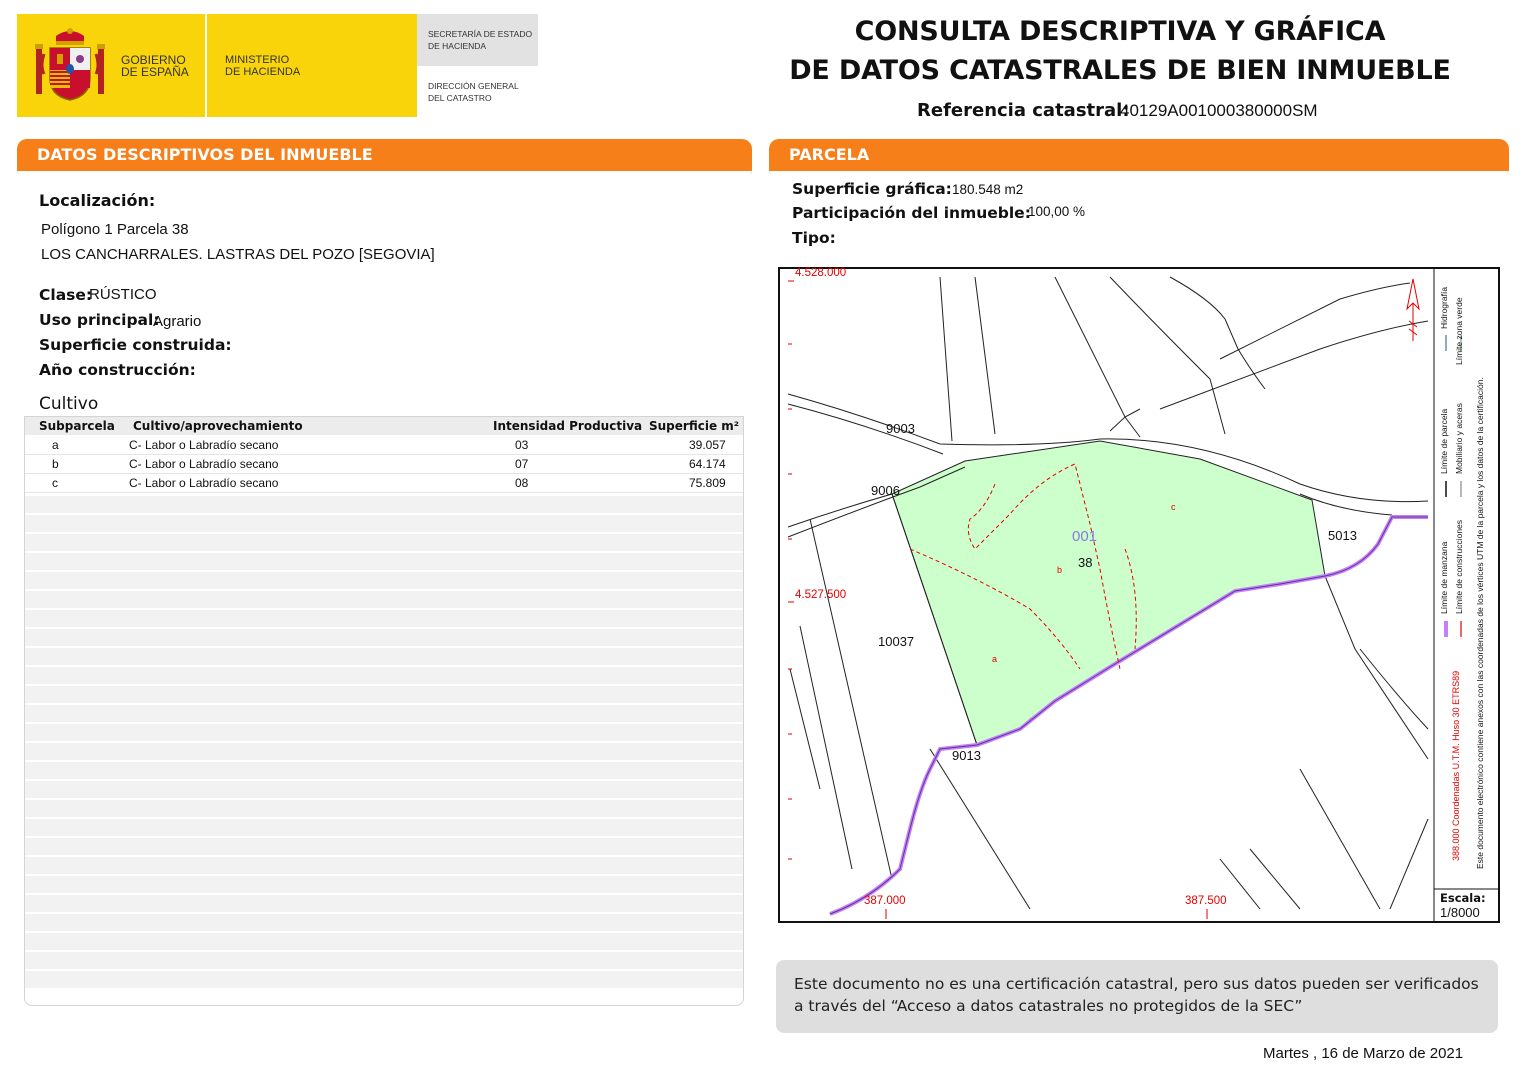  I want to click on localizacion-line-1: Polígono 1 Parcela 38, so click(115, 229).